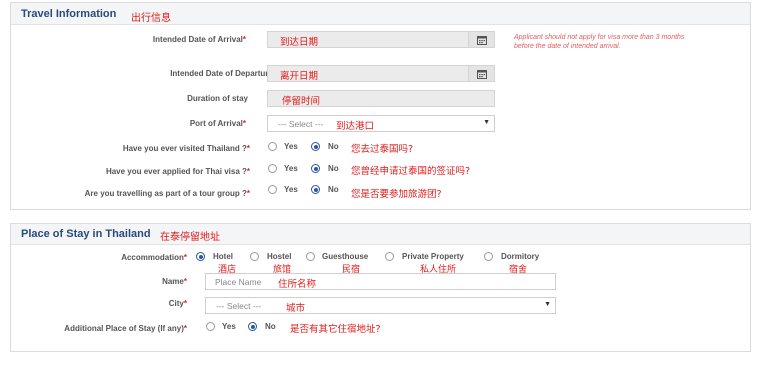  Describe the element at coordinates (396, 194) in the screenshot. I see `tour-cn: 您是否要参加旅游团?` at that location.